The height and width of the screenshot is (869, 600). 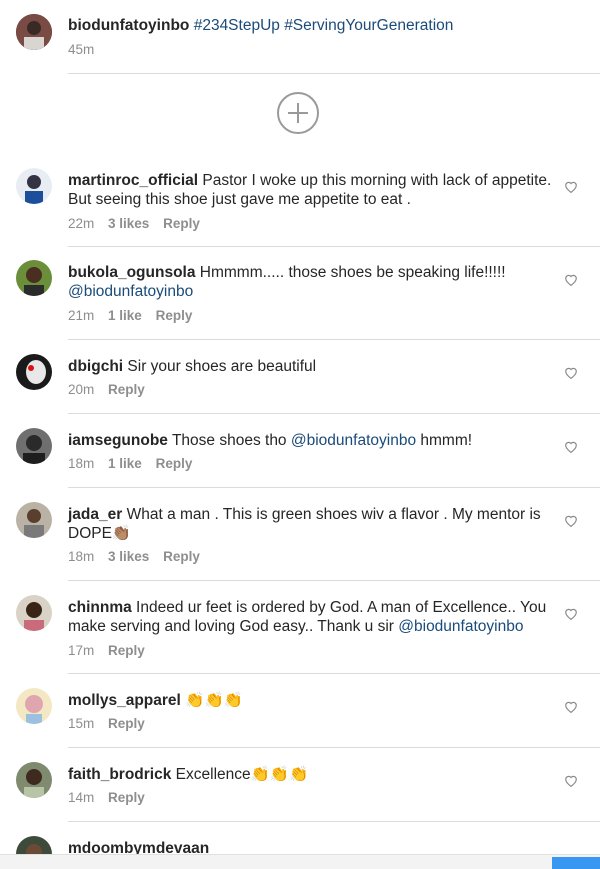 I want to click on comment-username: dbigchi, so click(x=95, y=366).